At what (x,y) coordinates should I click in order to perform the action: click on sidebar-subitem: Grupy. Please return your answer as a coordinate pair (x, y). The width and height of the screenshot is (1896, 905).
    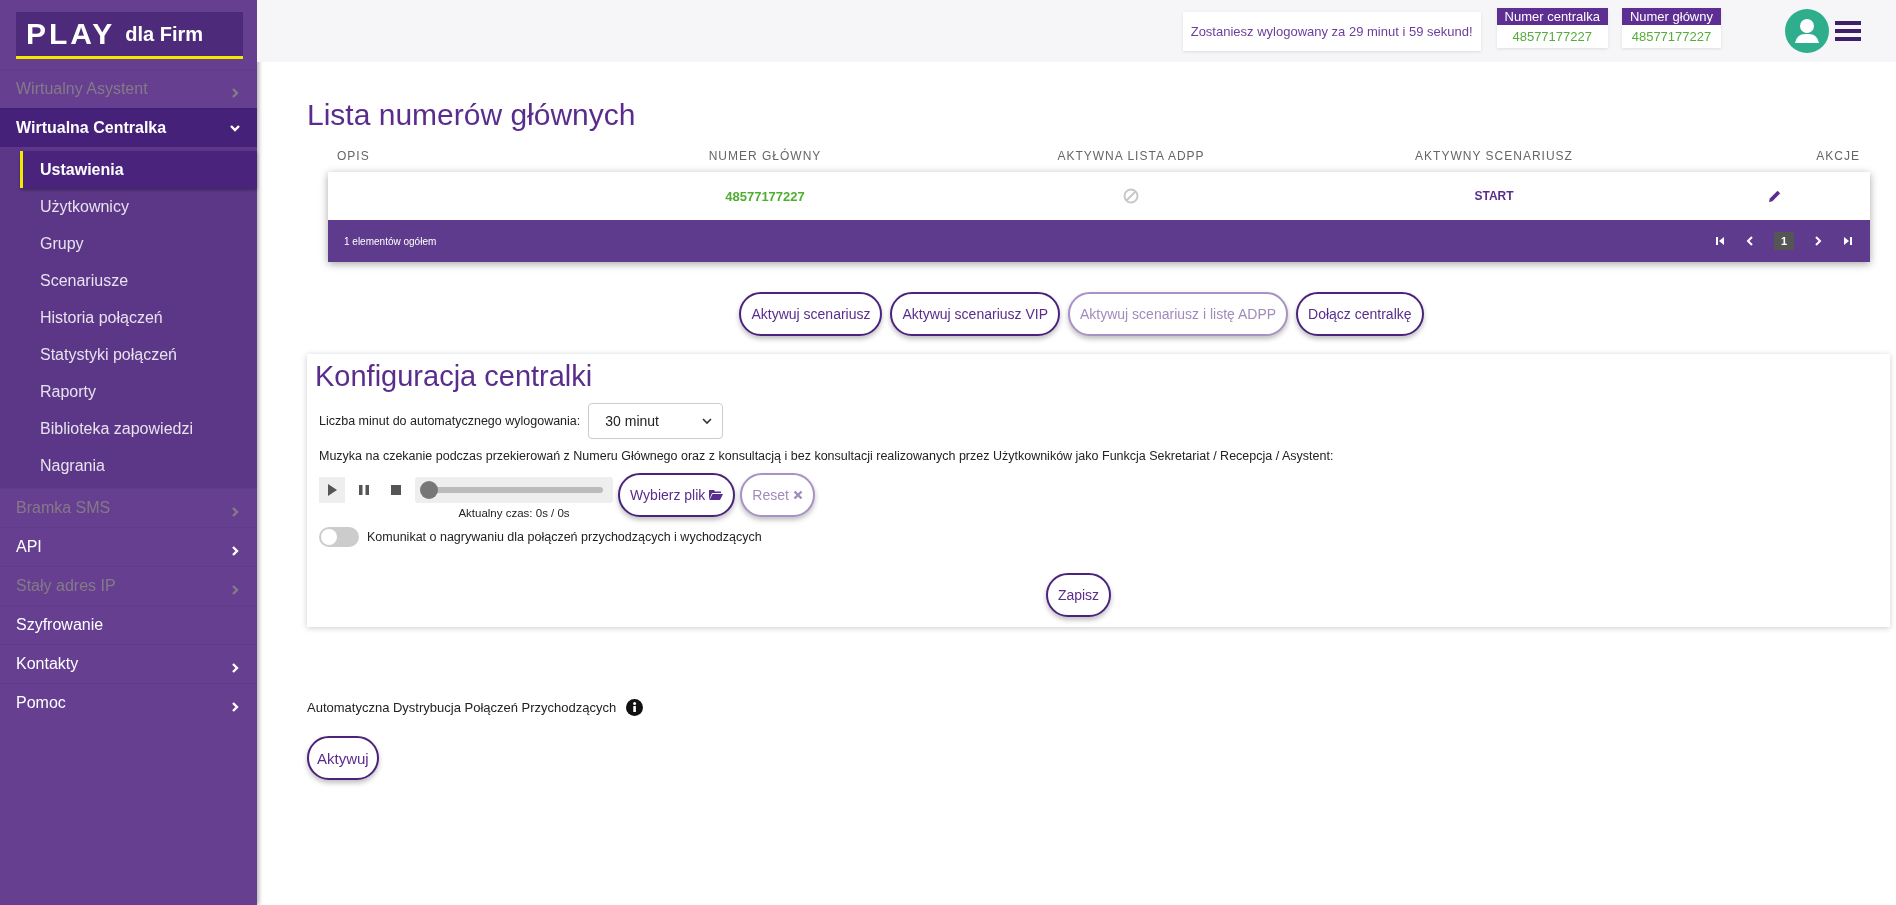
    Looking at the image, I should click on (128, 243).